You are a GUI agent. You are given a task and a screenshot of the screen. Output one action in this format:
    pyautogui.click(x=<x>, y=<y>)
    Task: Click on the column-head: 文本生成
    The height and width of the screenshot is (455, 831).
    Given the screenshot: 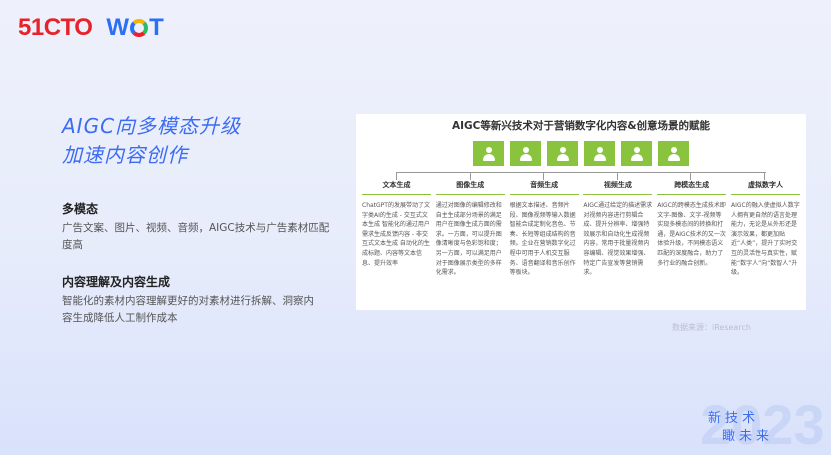 What is the action you would take?
    pyautogui.click(x=396, y=187)
    